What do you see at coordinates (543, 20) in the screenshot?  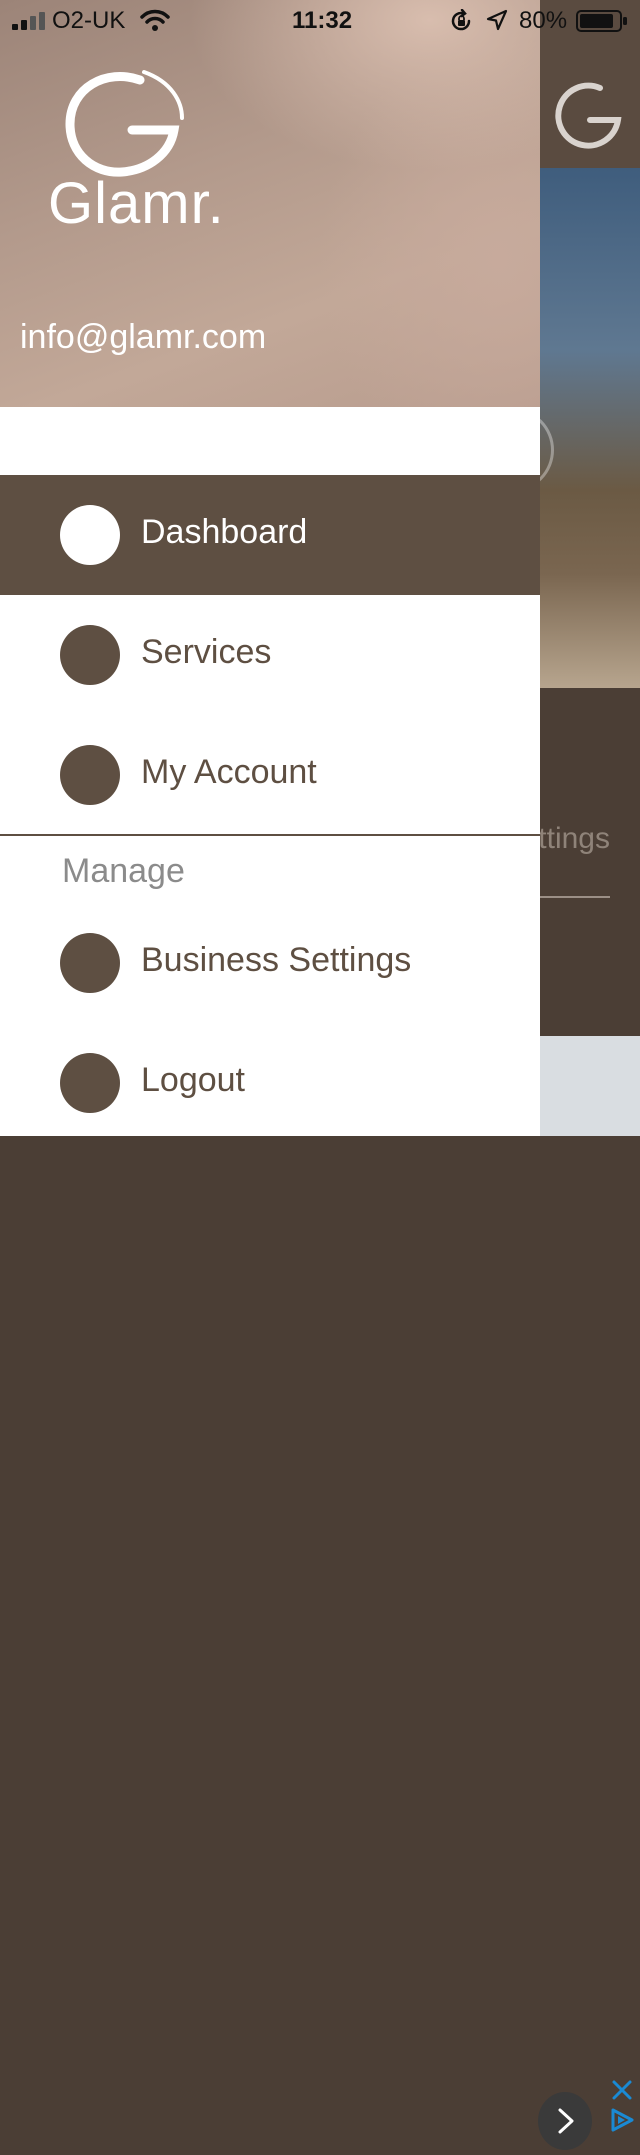 I see `battery-percentage: 80%` at bounding box center [543, 20].